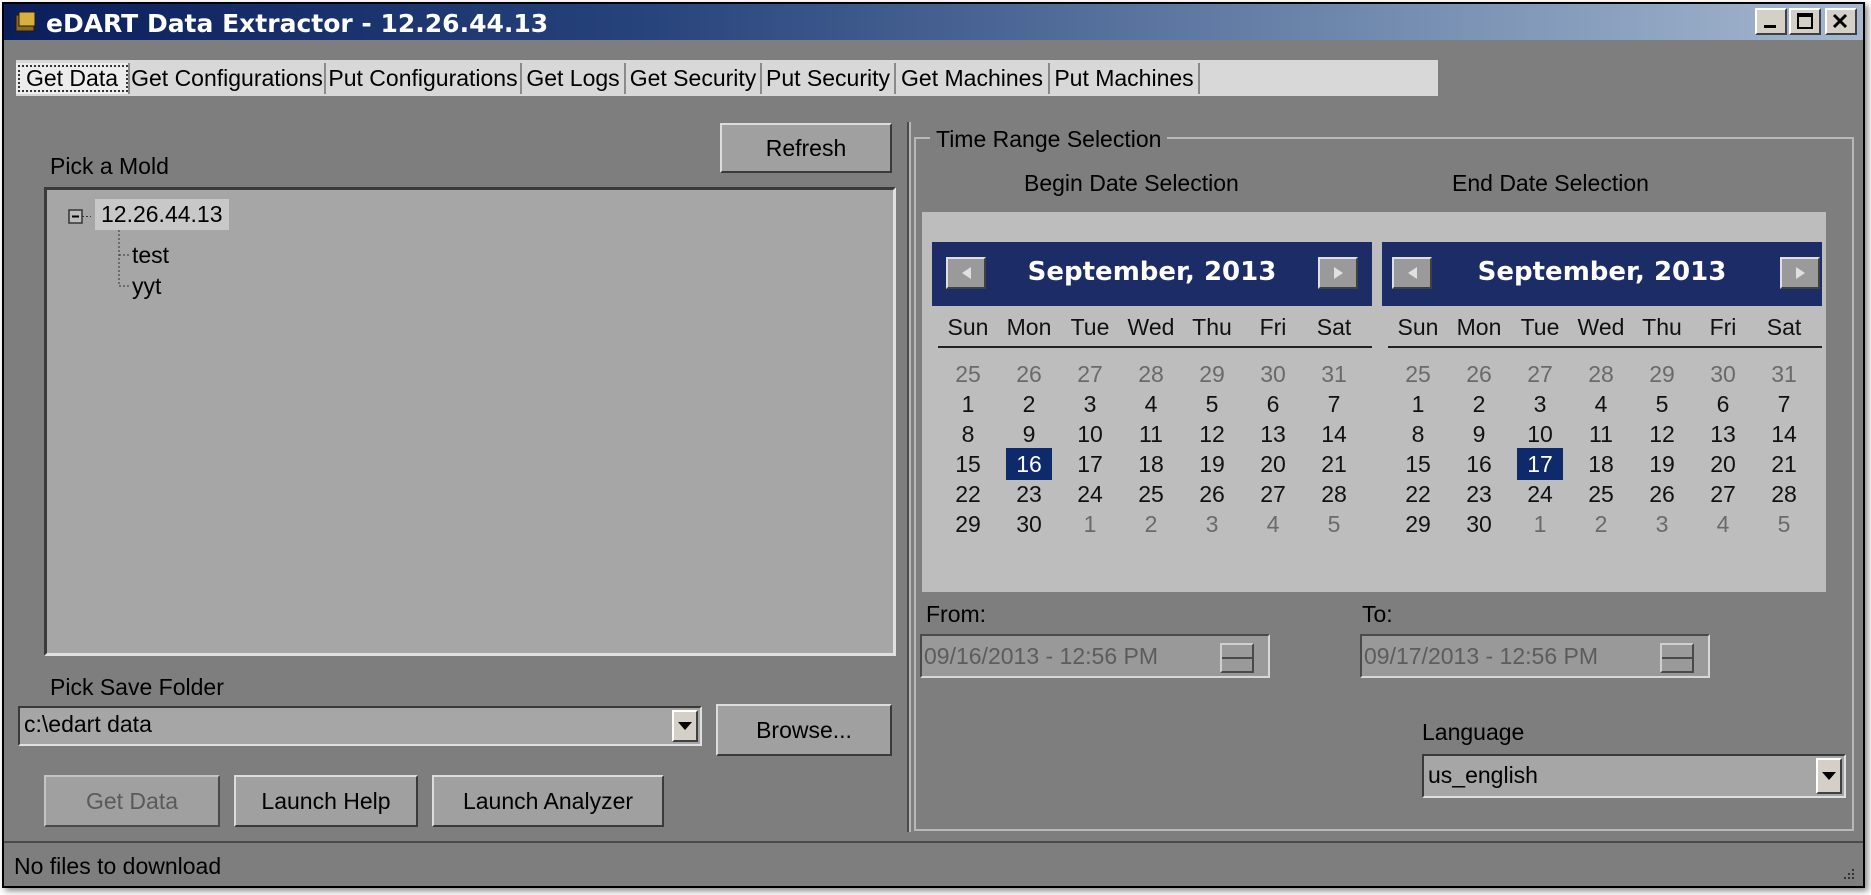  I want to click on maximize-button, so click(1805, 21).